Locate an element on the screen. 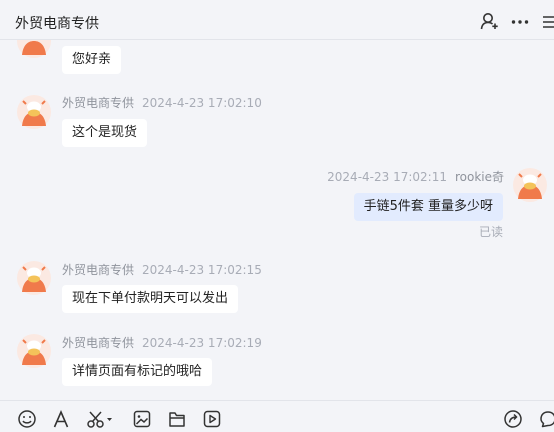 This screenshot has width=554, height=432. font-icon is located at coordinates (61, 419).